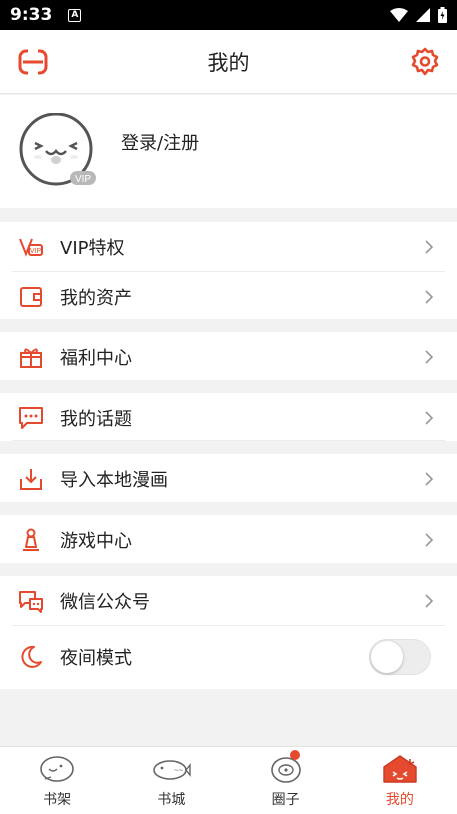 Image resolution: width=457 pixels, height=814 pixels. I want to click on night-mode-toggle, so click(400, 657).